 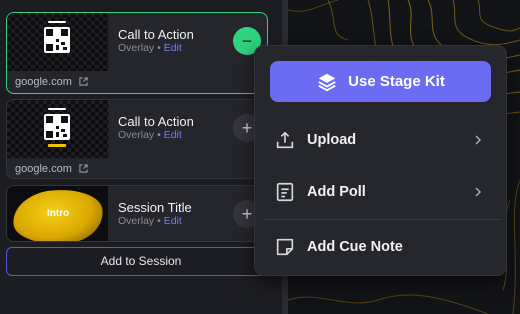 I want to click on menu-divider, so click(x=381, y=219).